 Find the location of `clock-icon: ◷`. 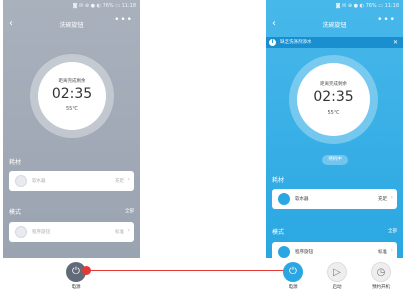

clock-icon: ◷ is located at coordinates (381, 272).